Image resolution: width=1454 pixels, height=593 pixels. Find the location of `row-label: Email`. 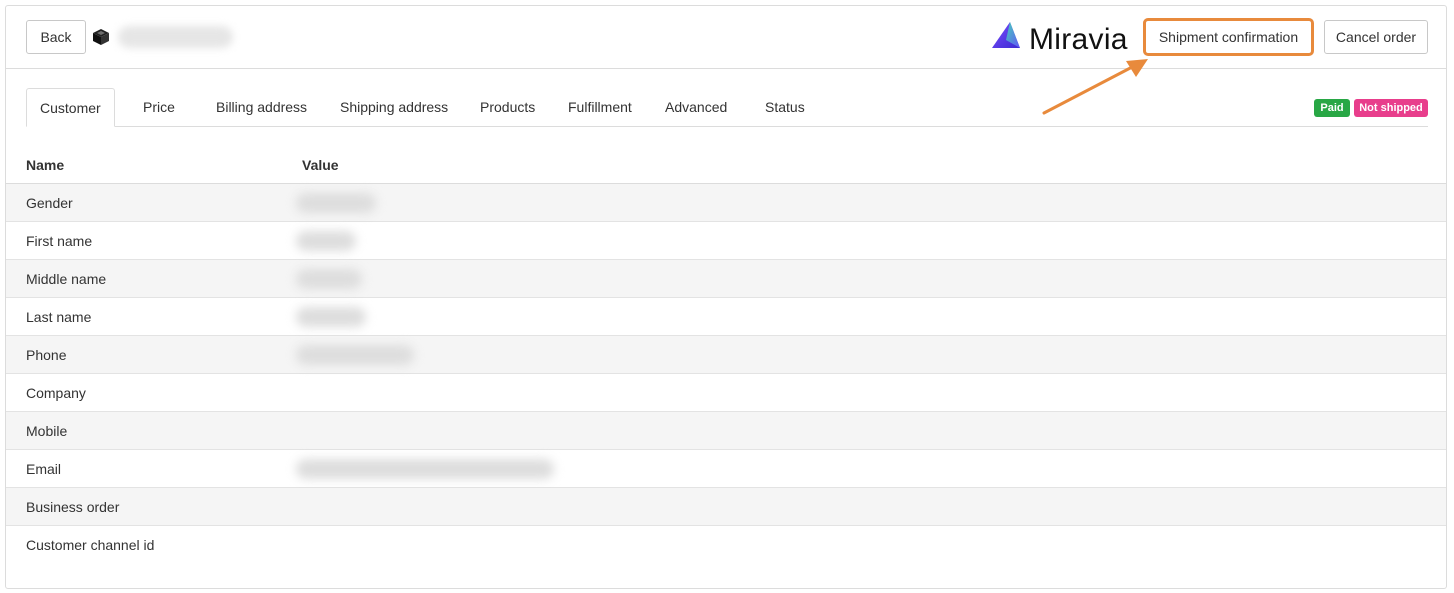

row-label: Email is located at coordinates (44, 469).